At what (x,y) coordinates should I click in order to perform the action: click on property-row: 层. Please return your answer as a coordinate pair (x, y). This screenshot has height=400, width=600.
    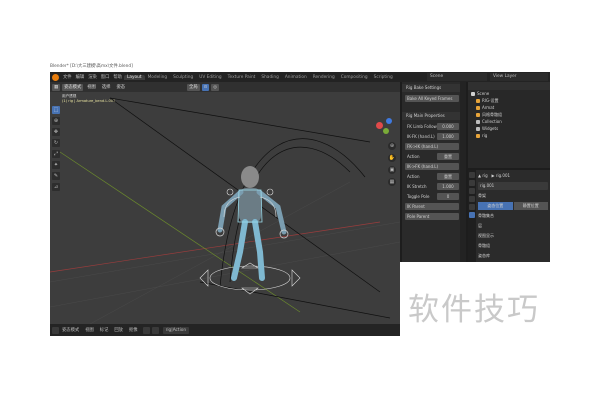
    Looking at the image, I should click on (513, 226).